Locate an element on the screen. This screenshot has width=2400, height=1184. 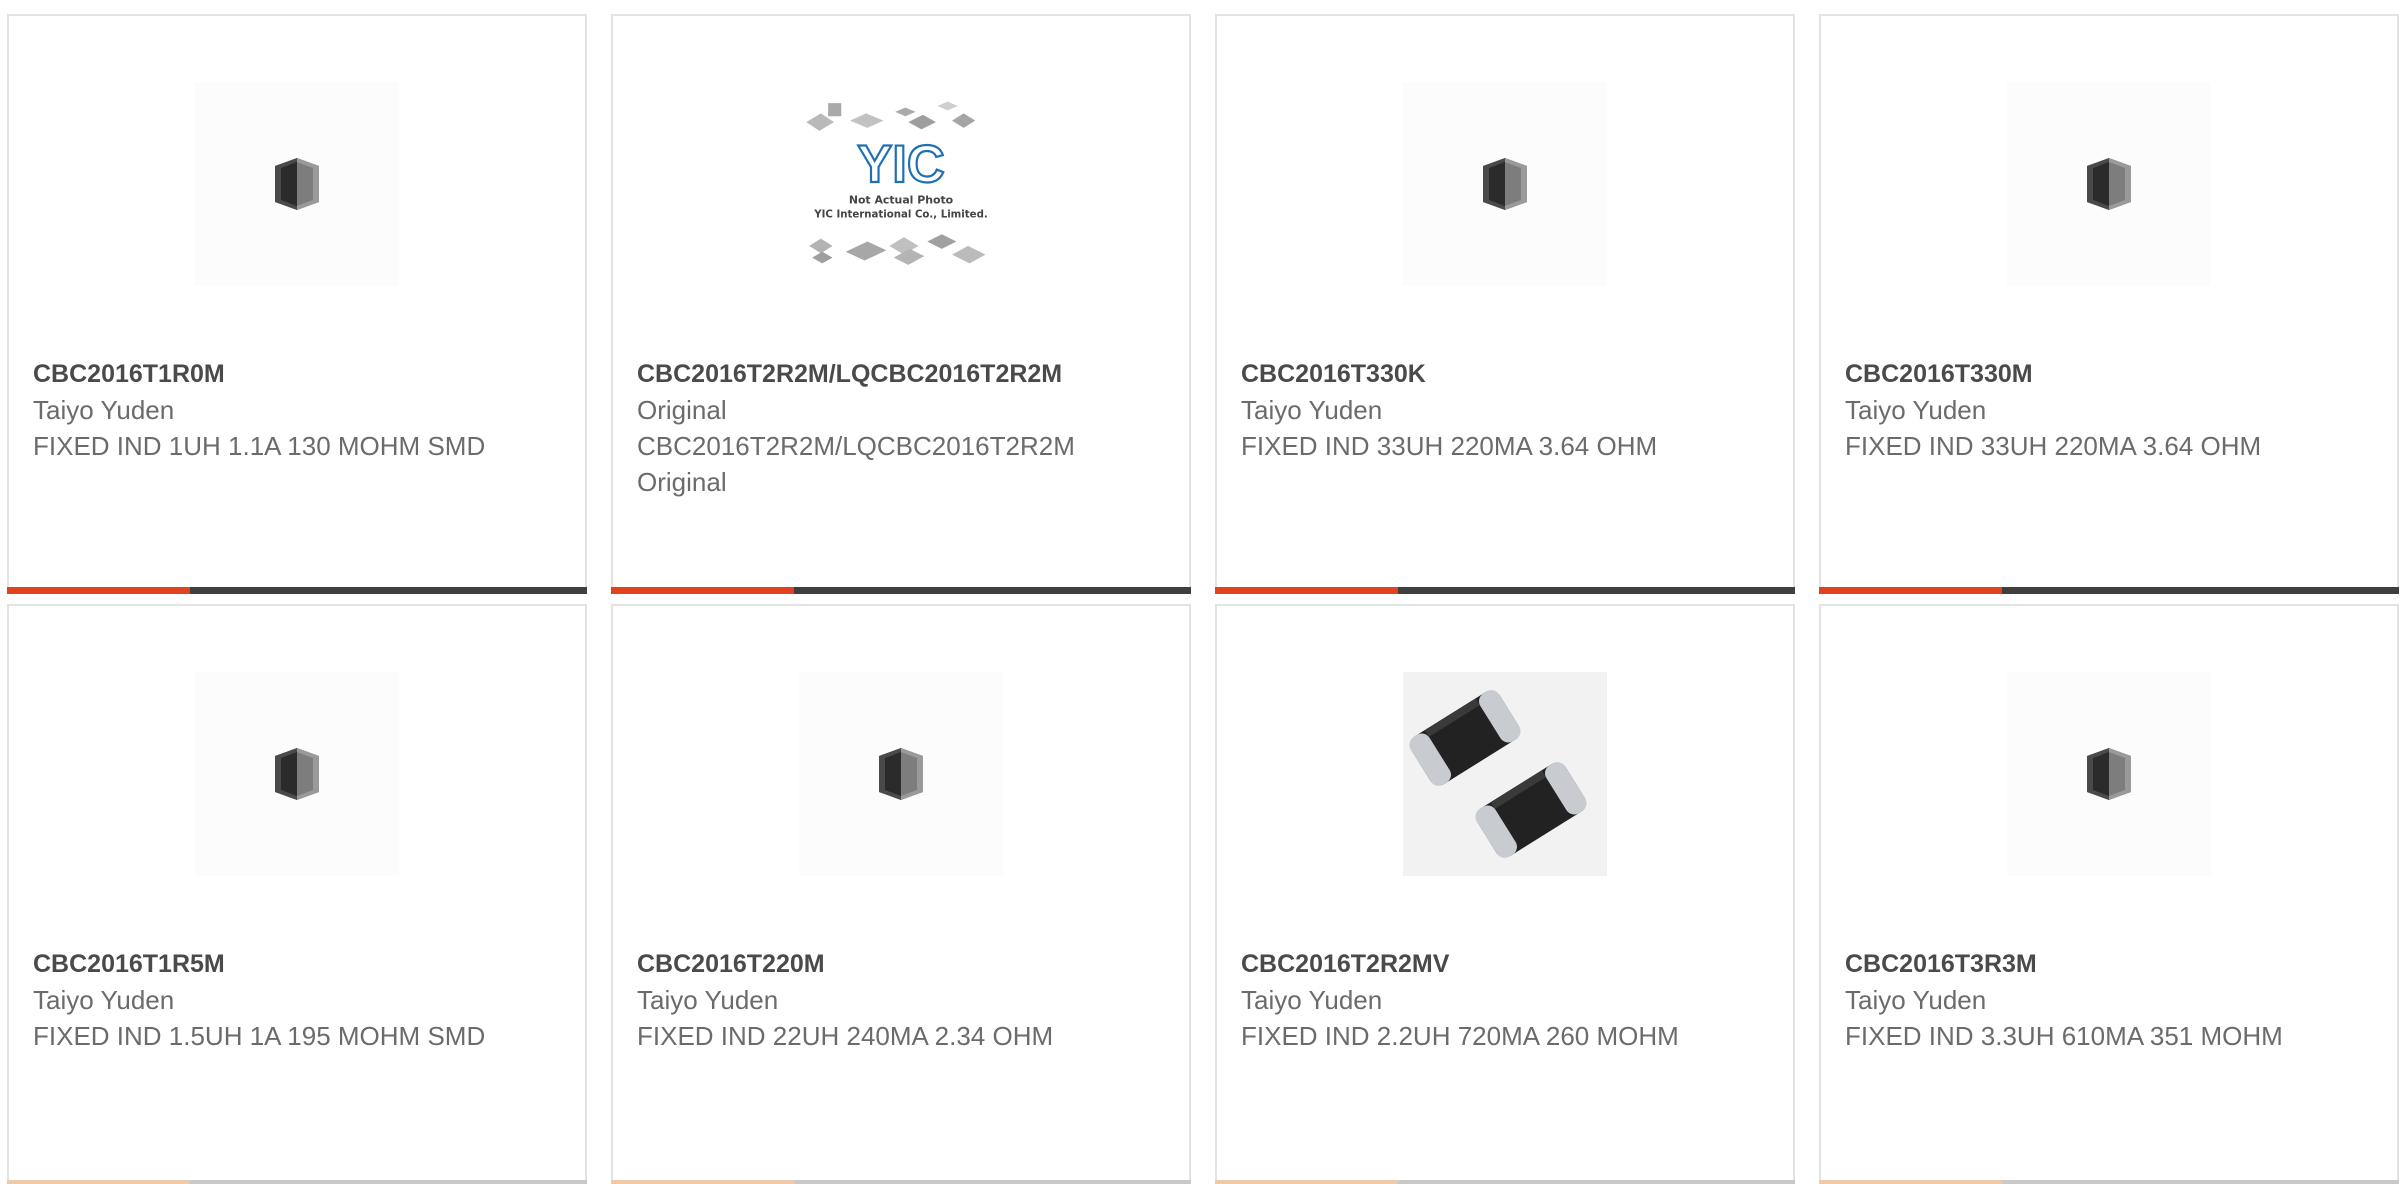
part-number: CBC2016T2R2MV is located at coordinates (1507, 964).